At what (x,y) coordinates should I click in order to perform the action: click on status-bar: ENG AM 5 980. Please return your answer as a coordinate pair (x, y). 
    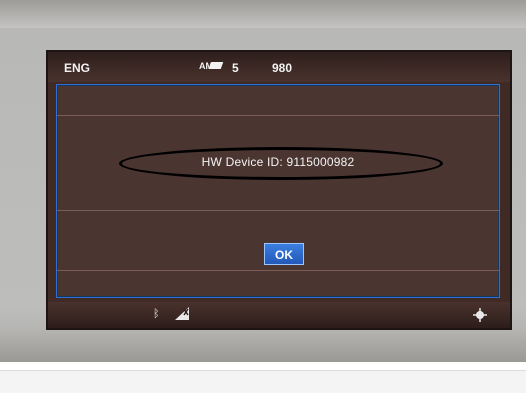
    Looking at the image, I should click on (279, 67).